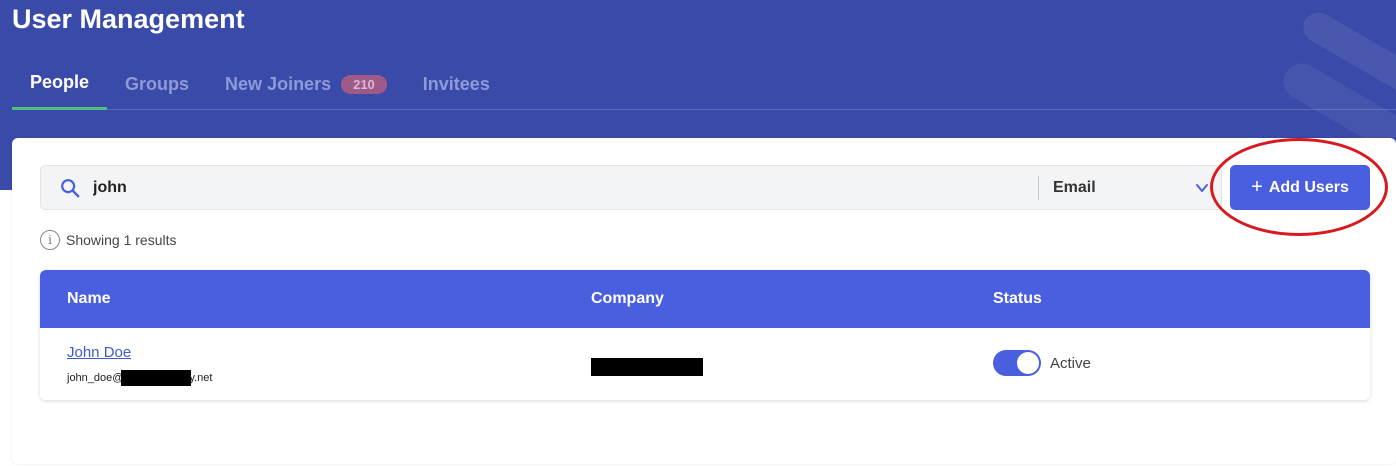 The height and width of the screenshot is (466, 1396). I want to click on table-header: Name Company Status, so click(705, 299).